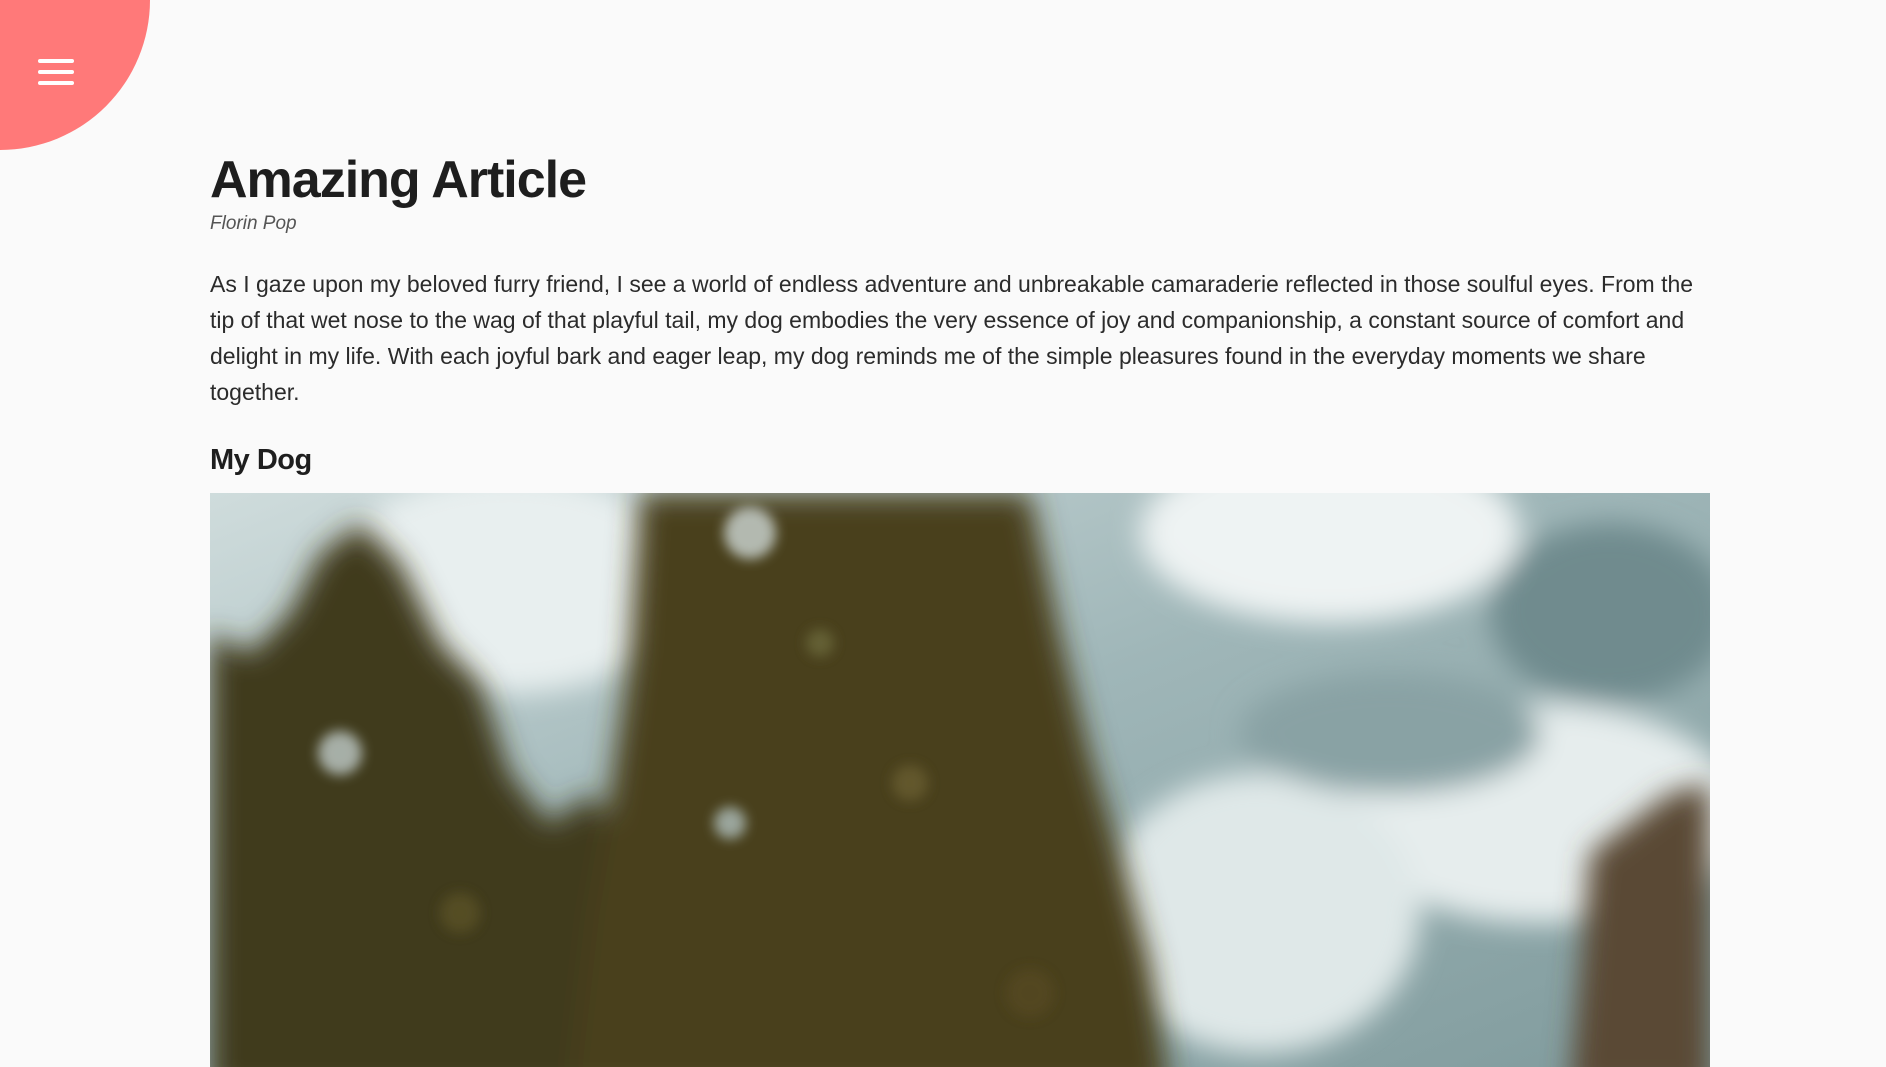 The height and width of the screenshot is (1067, 1886). What do you see at coordinates (398, 180) in the screenshot?
I see `article-title: Amazing Article` at bounding box center [398, 180].